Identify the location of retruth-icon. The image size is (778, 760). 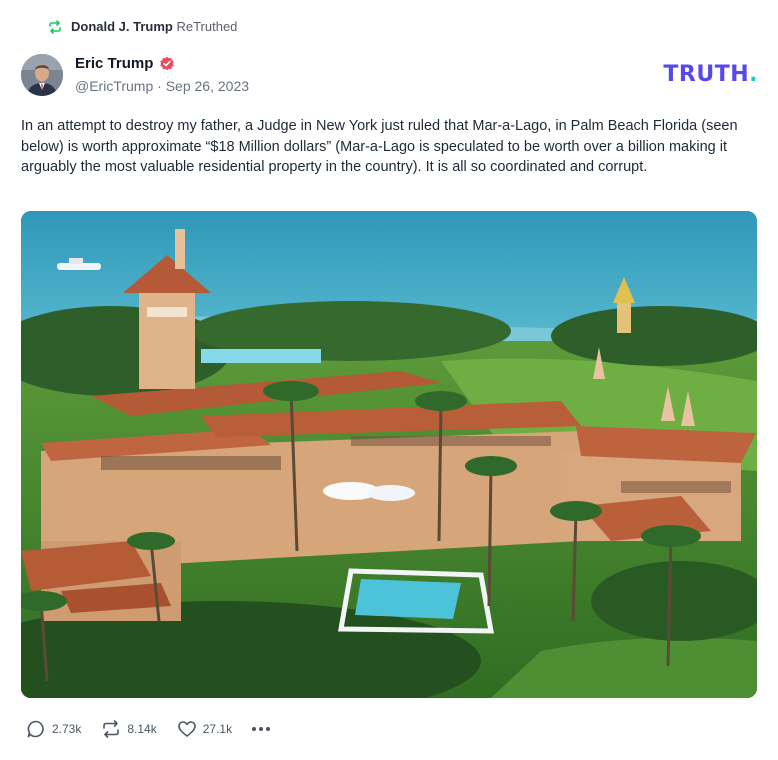
(55, 26).